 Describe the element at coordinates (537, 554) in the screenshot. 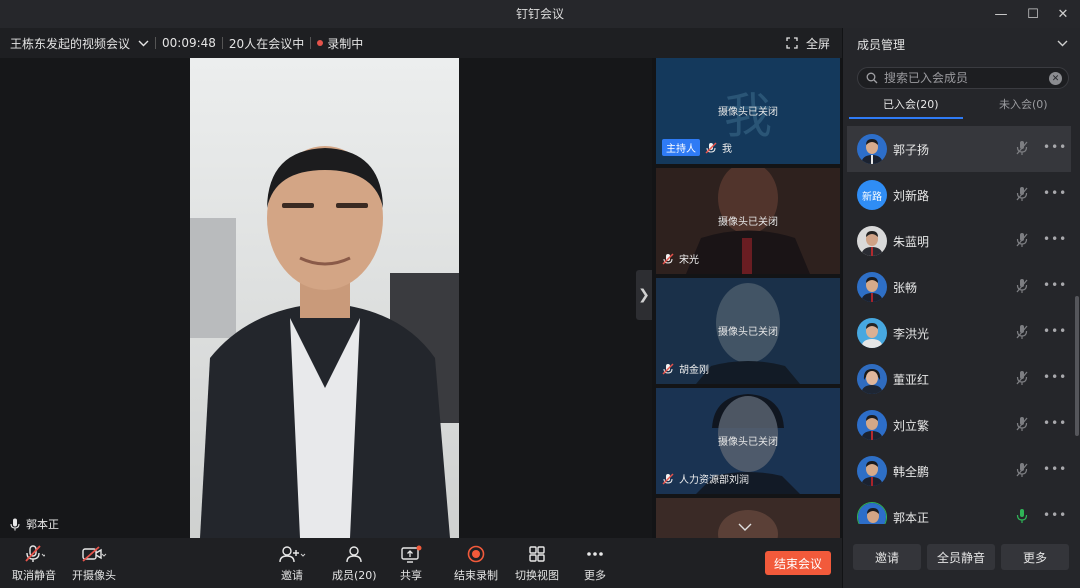

I see `grid-view-icon` at that location.